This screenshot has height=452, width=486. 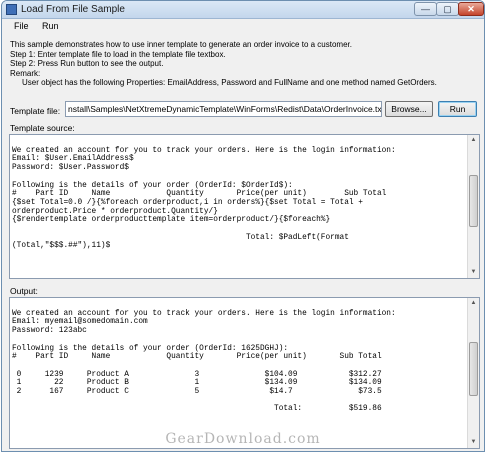 I want to click on description-line: Remark:, so click(x=25, y=73).